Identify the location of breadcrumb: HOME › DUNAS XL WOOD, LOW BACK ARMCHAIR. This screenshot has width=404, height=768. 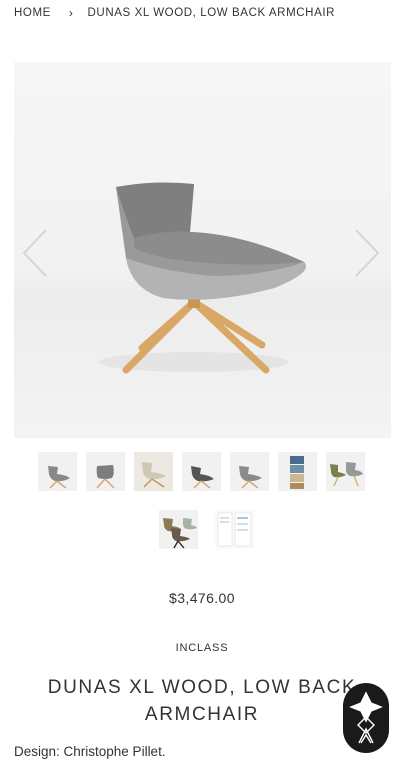
(174, 13).